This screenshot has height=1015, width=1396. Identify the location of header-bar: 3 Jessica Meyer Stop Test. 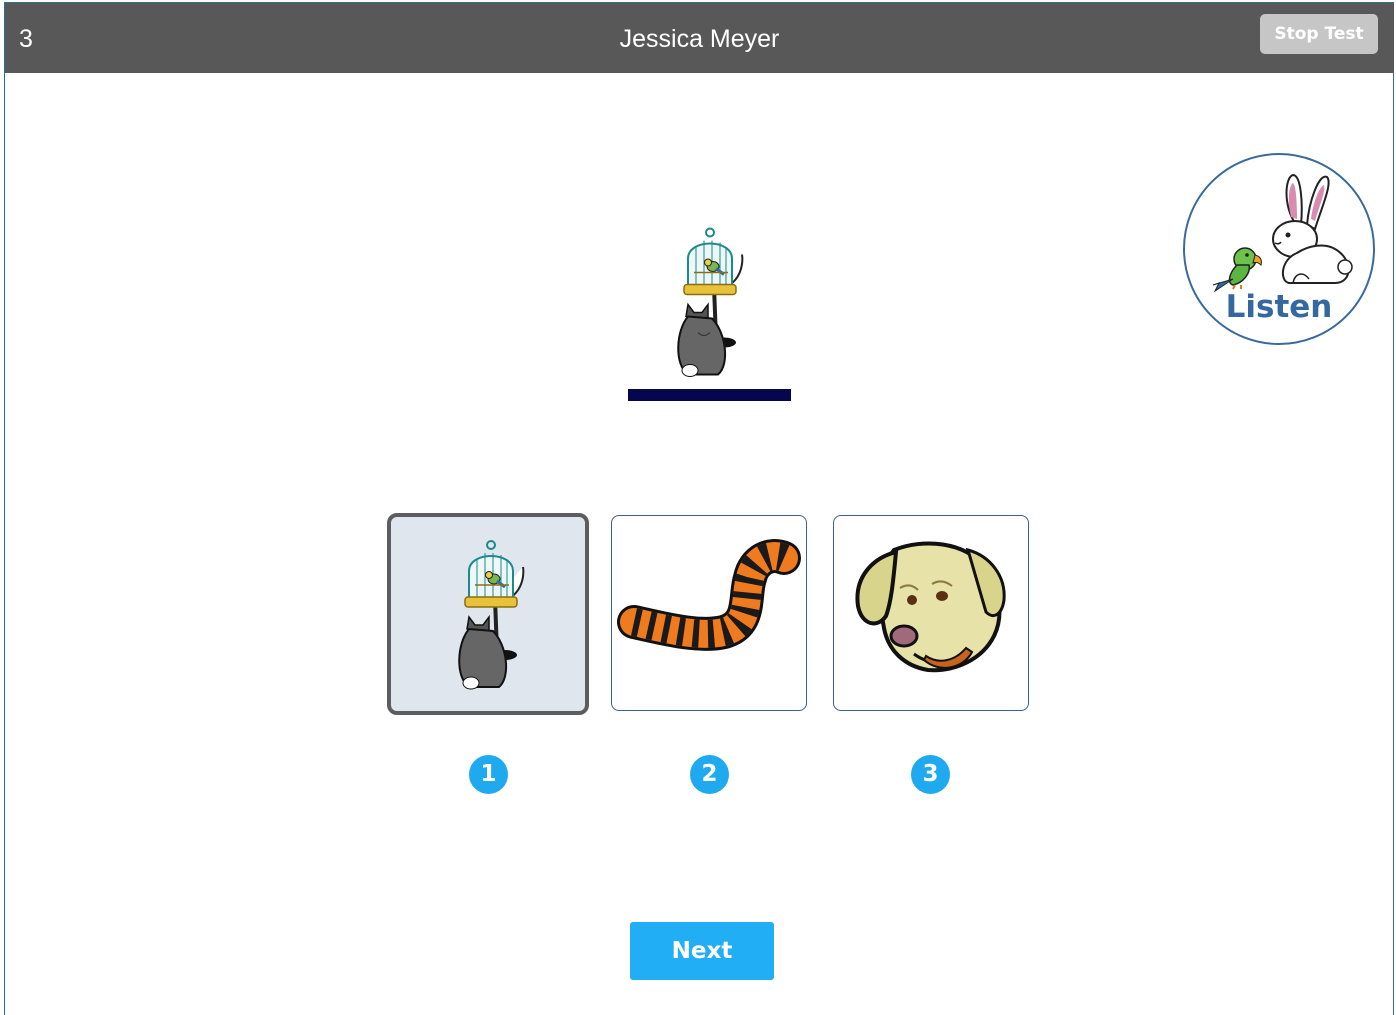
(699, 38).